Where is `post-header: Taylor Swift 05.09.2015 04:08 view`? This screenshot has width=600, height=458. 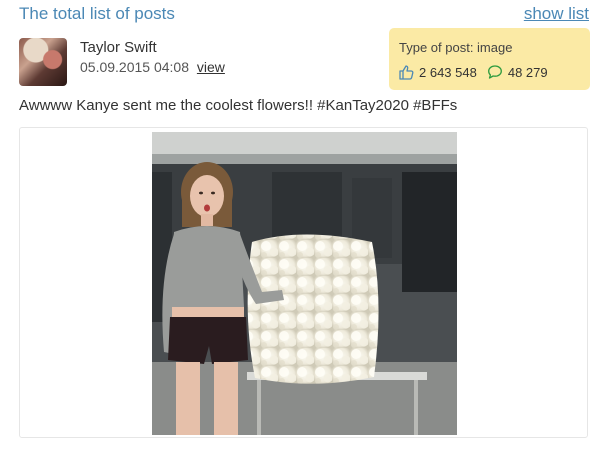
post-header: Taylor Swift 05.09.2015 04:08 view is located at coordinates (204, 63).